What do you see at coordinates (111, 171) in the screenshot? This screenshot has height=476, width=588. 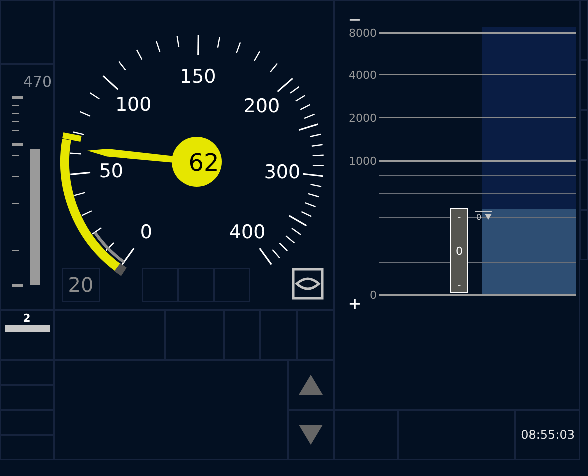 I see `scale-label: 50` at bounding box center [111, 171].